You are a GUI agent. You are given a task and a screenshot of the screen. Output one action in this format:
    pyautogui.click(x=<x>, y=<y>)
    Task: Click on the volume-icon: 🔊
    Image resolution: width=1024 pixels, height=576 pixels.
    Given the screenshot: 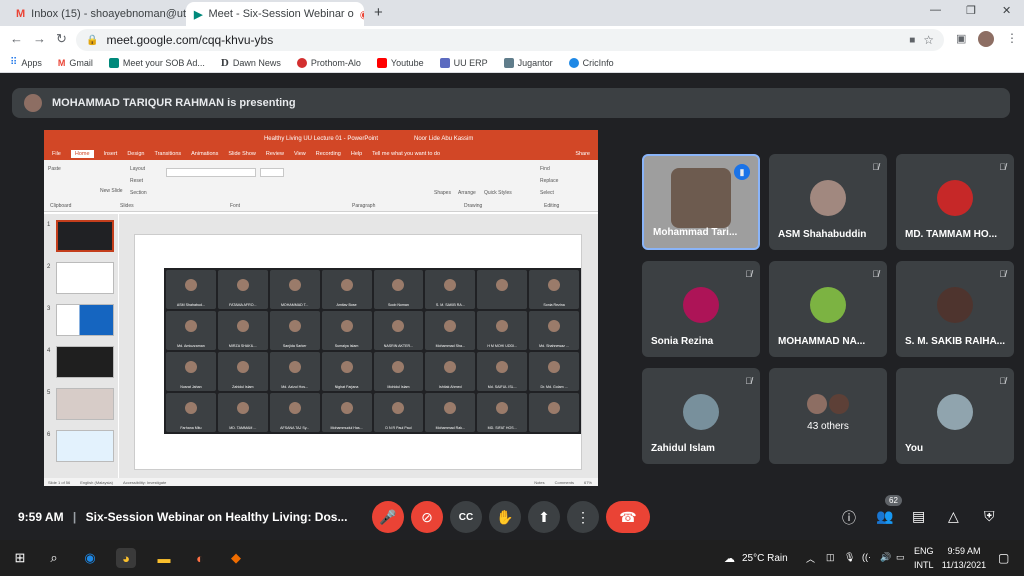 What is the action you would take?
    pyautogui.click(x=885, y=557)
    